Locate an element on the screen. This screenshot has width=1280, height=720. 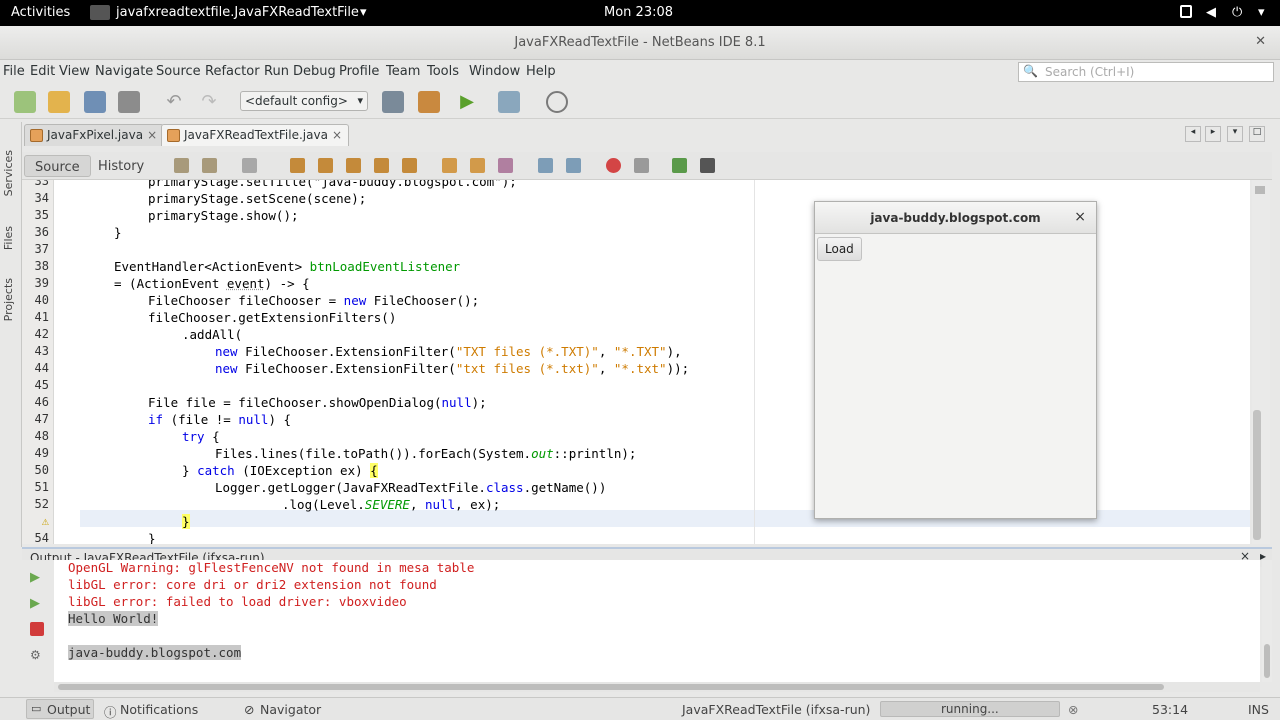
history-tab: History is located at coordinates (121, 166).